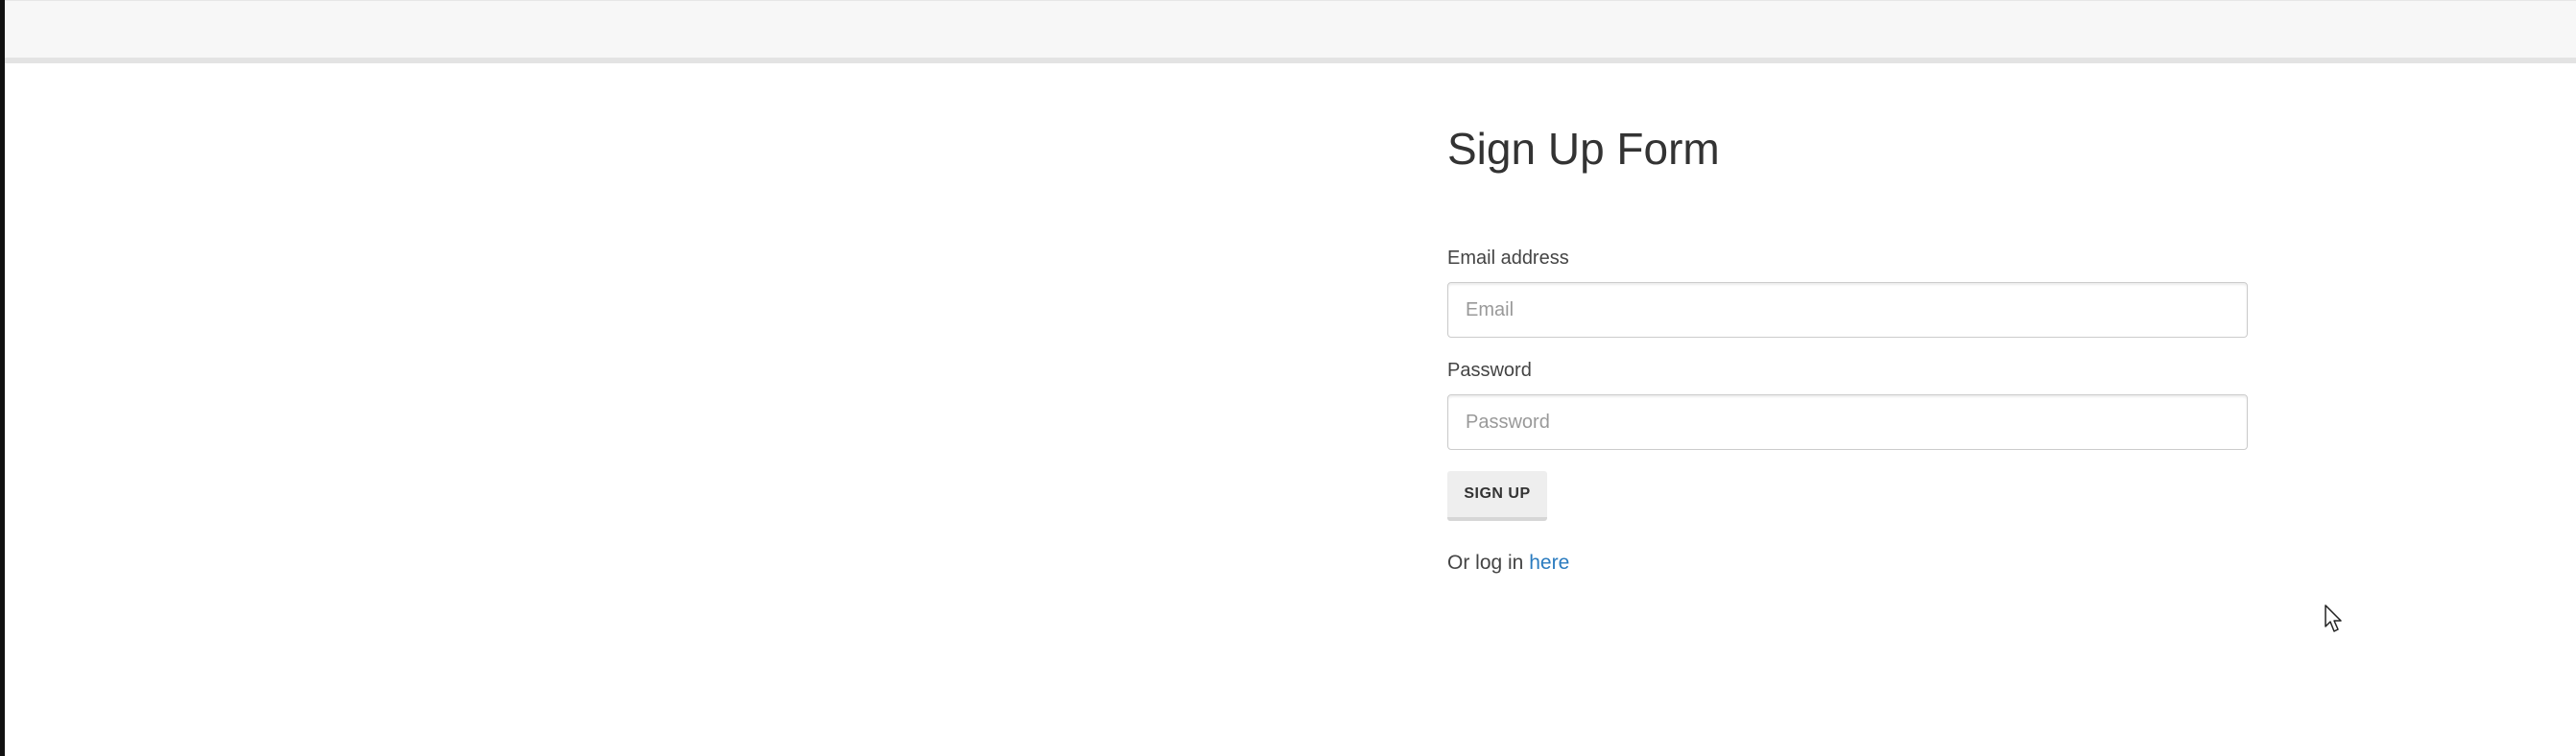 The height and width of the screenshot is (756, 2576). I want to click on mouse-pointer-icon, so click(2333, 618).